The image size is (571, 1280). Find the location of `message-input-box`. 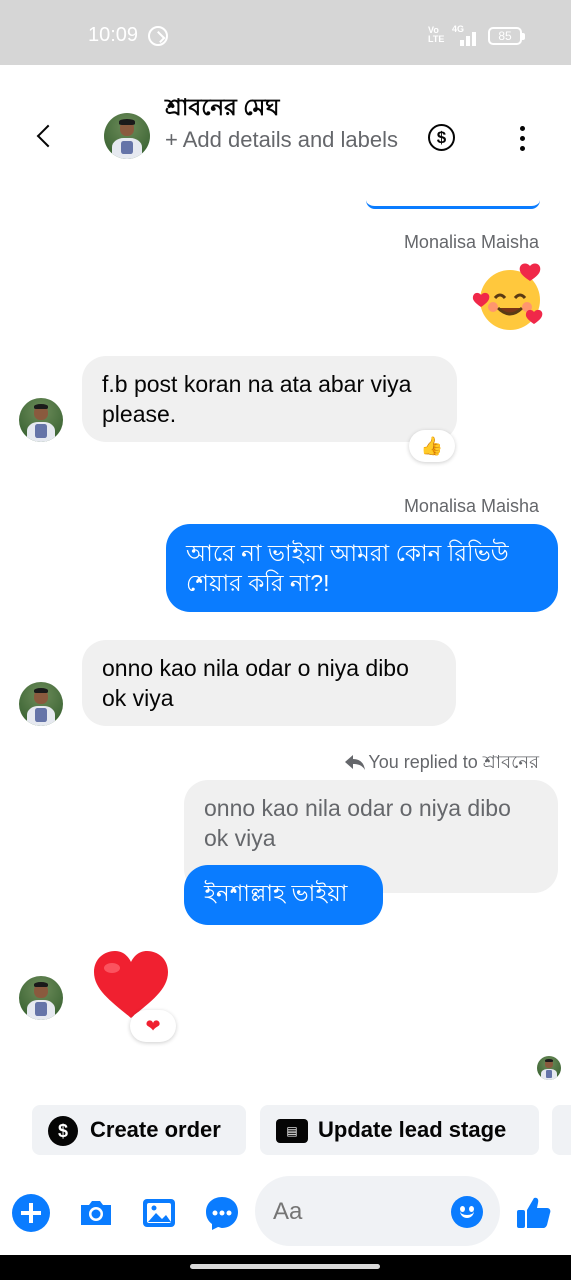

message-input-box is located at coordinates (377, 1211).